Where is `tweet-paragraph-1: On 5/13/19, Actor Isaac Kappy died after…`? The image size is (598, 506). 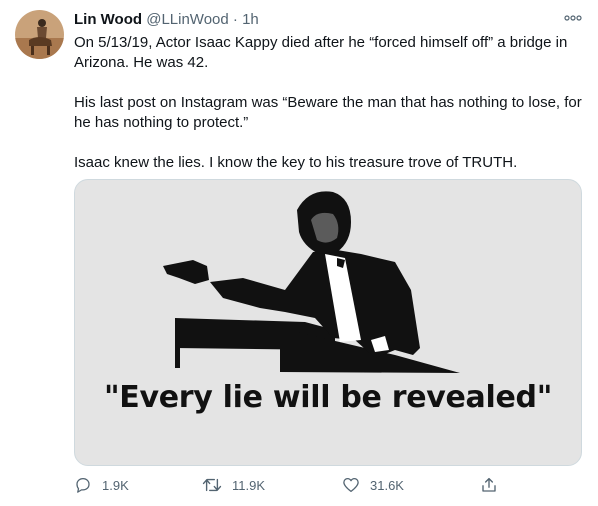
tweet-paragraph-1: On 5/13/19, Actor Isaac Kappy died after… is located at coordinates (321, 52).